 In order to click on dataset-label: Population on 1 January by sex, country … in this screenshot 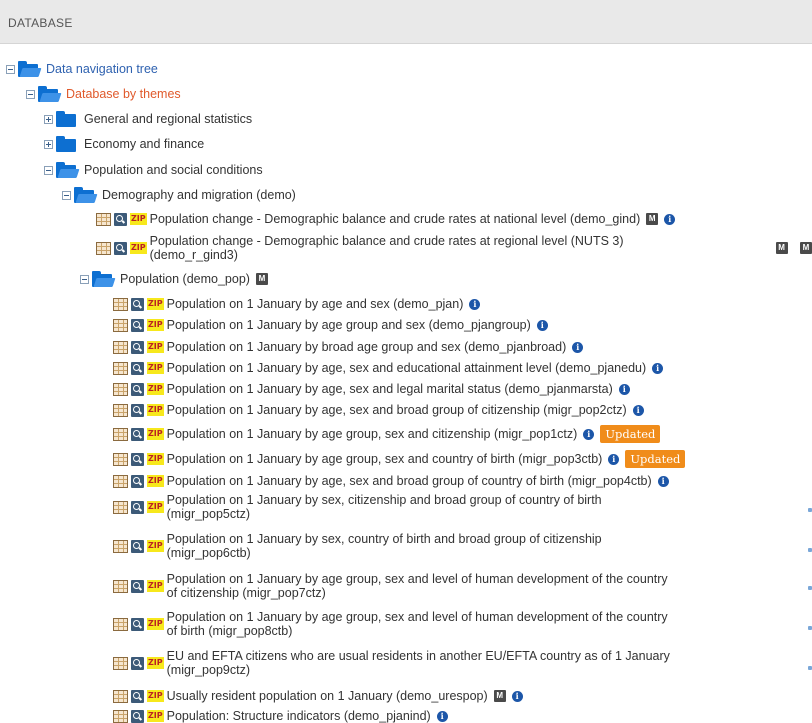, I will do `click(384, 546)`.